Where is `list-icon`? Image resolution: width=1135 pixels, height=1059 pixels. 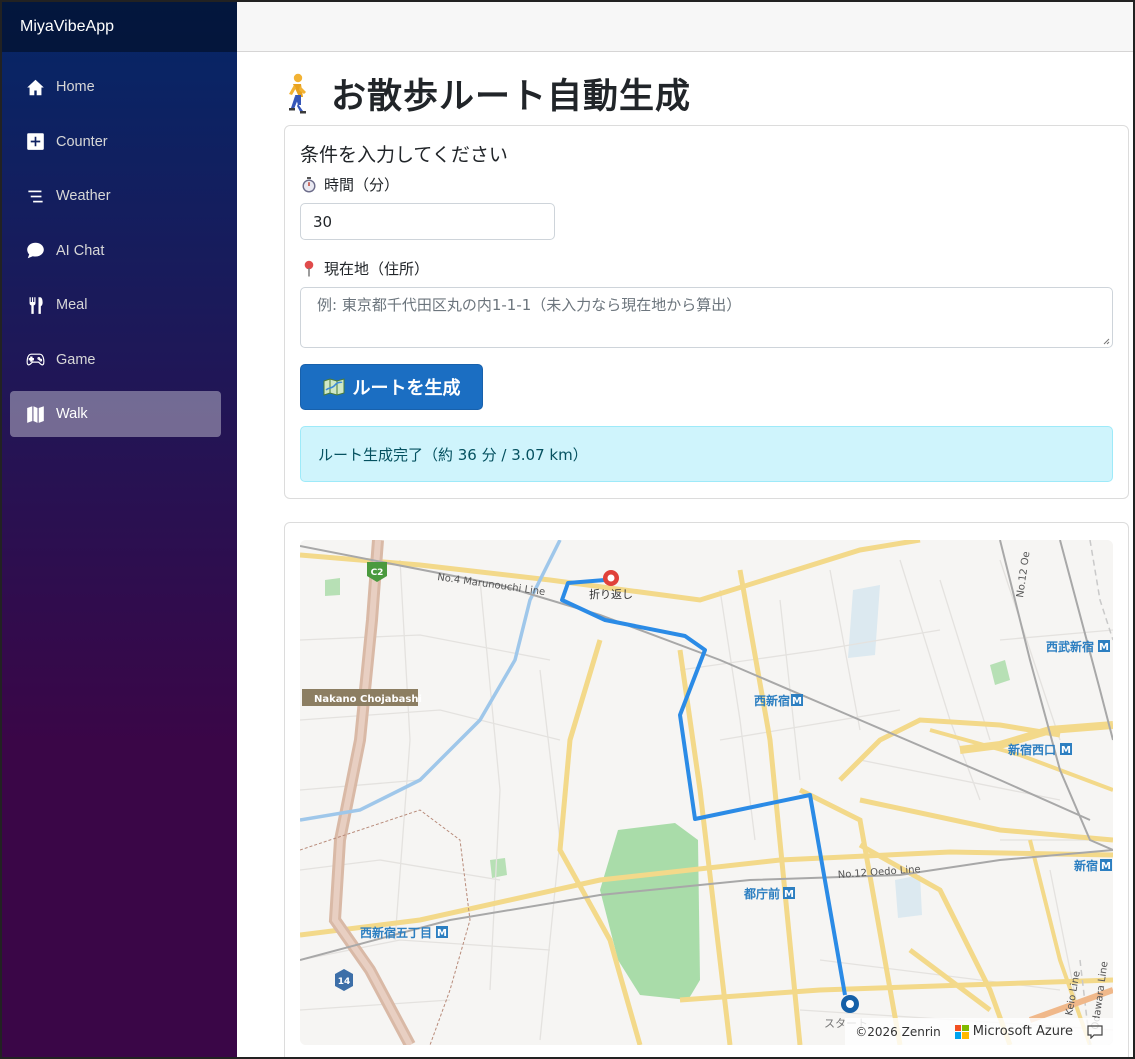 list-icon is located at coordinates (35, 196).